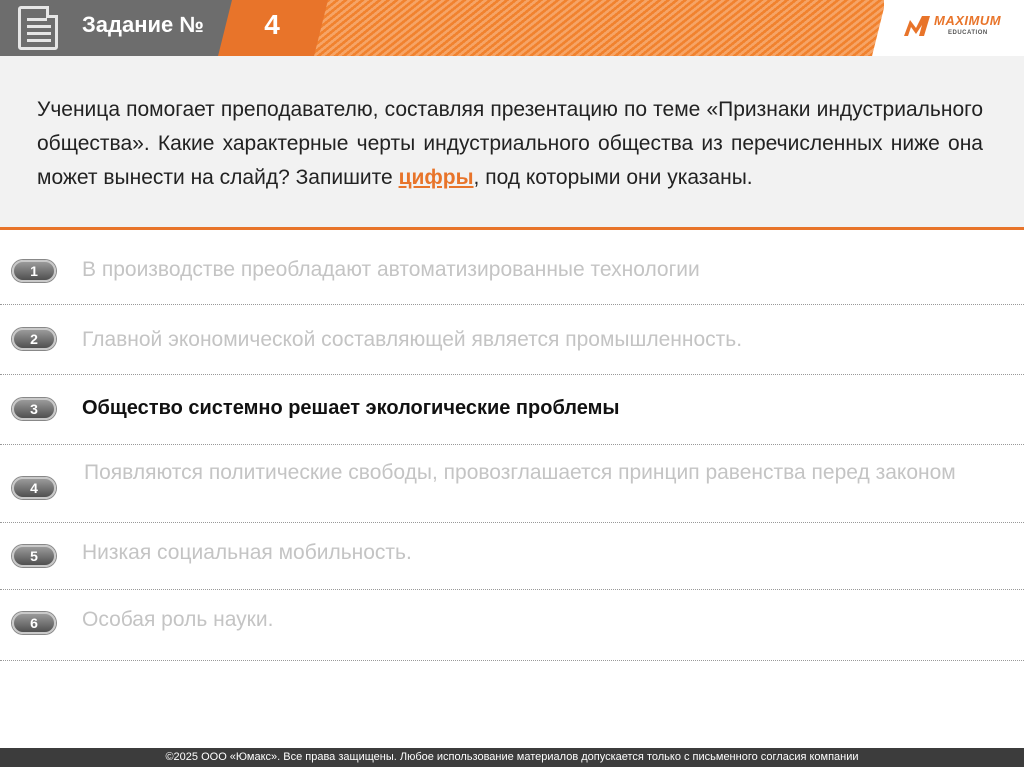 The height and width of the screenshot is (767, 1024). I want to click on option-number-badge: 1, so click(34, 271).